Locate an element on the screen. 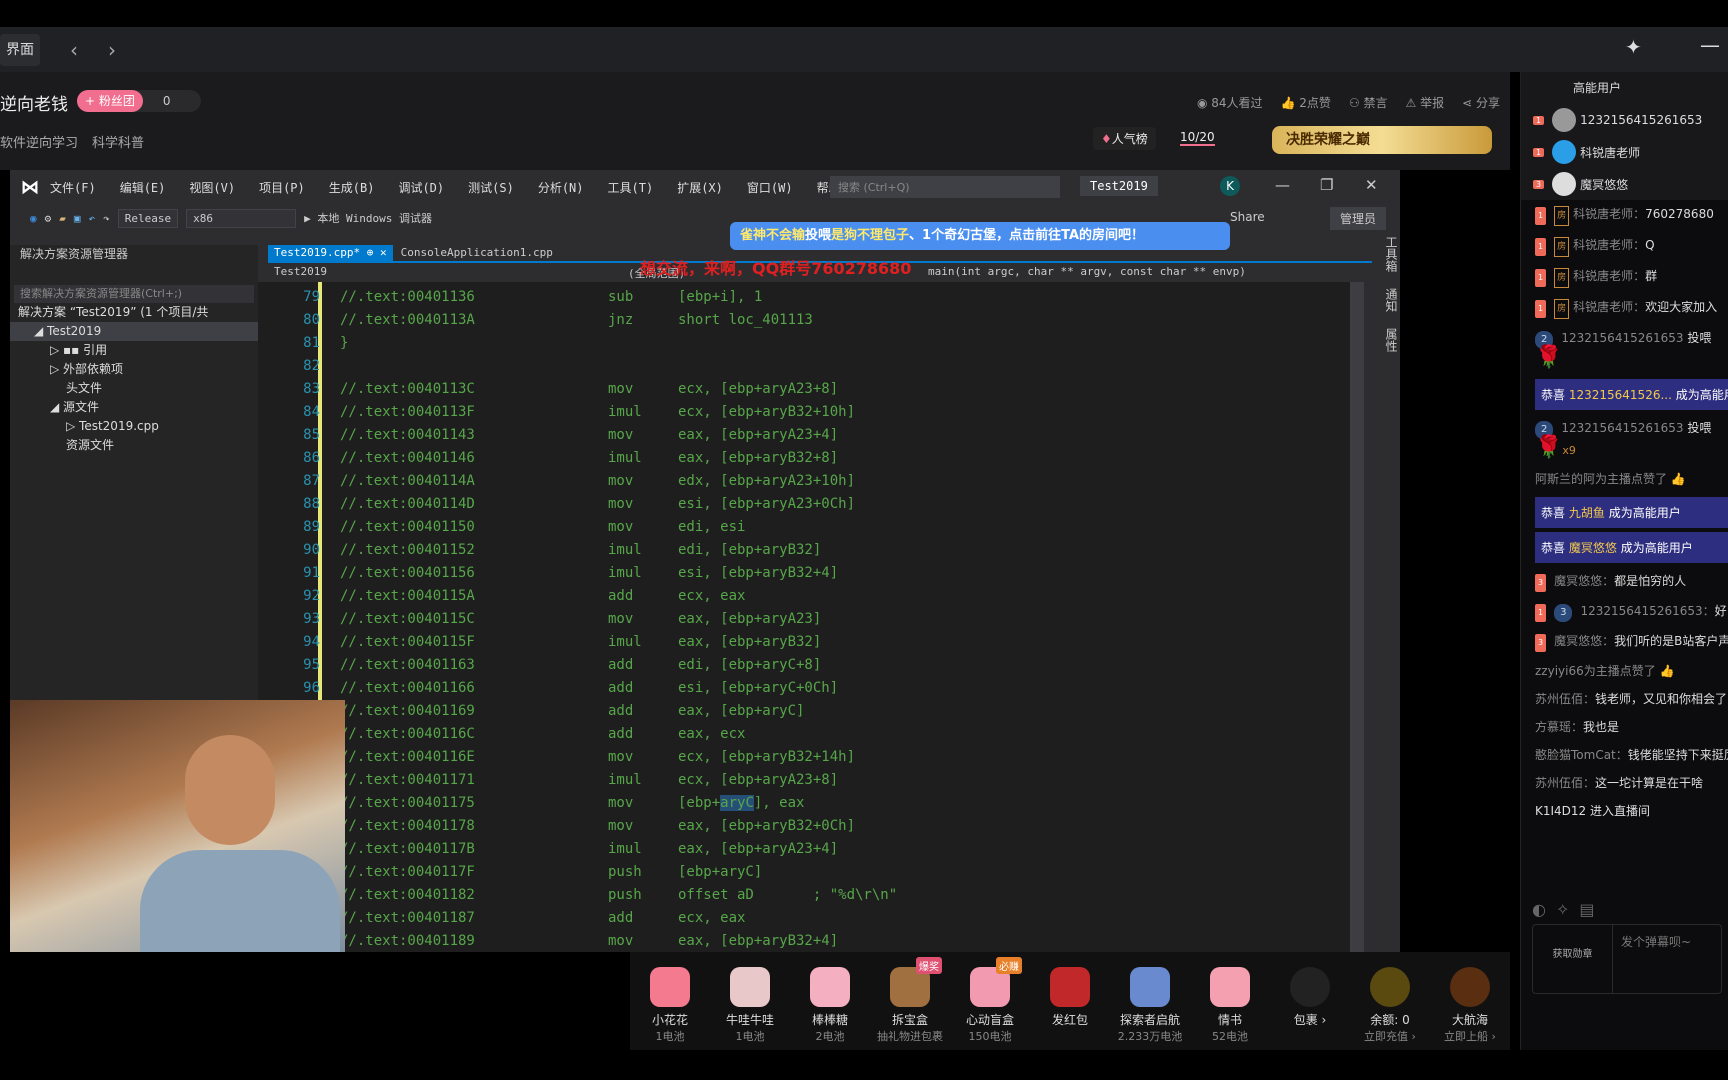 The width and height of the screenshot is (1728, 1080). menu-analyze: 分析(N) is located at coordinates (561, 187).